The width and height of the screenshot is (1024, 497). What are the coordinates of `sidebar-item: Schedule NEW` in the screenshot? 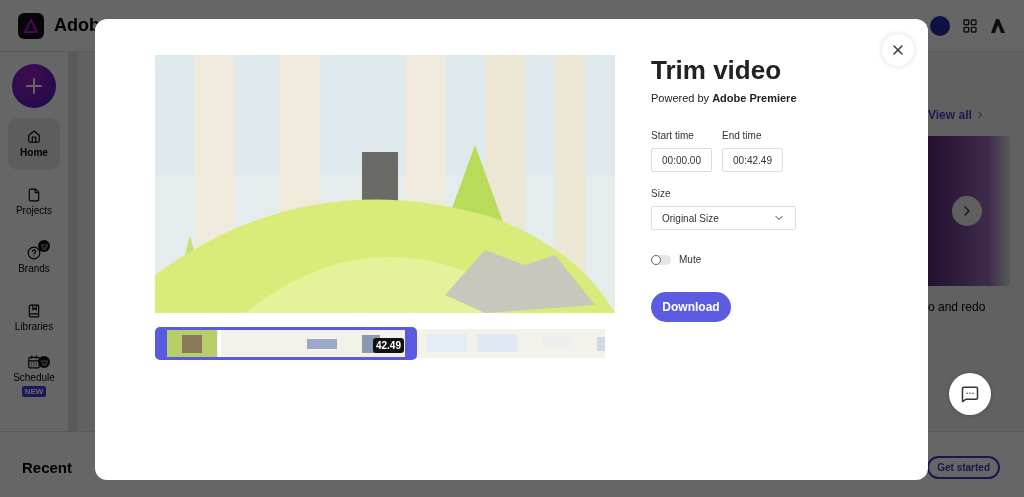 It's located at (34, 376).